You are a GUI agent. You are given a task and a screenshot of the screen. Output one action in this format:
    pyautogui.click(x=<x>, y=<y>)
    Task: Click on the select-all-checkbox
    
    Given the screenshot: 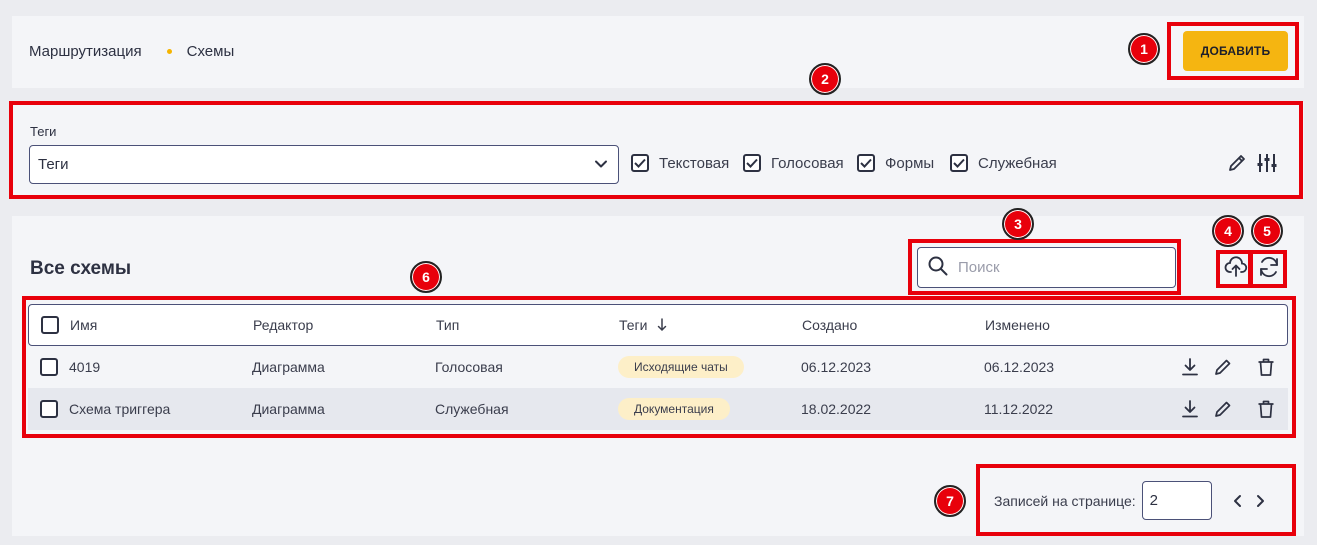 What is the action you would take?
    pyautogui.click(x=55, y=325)
    